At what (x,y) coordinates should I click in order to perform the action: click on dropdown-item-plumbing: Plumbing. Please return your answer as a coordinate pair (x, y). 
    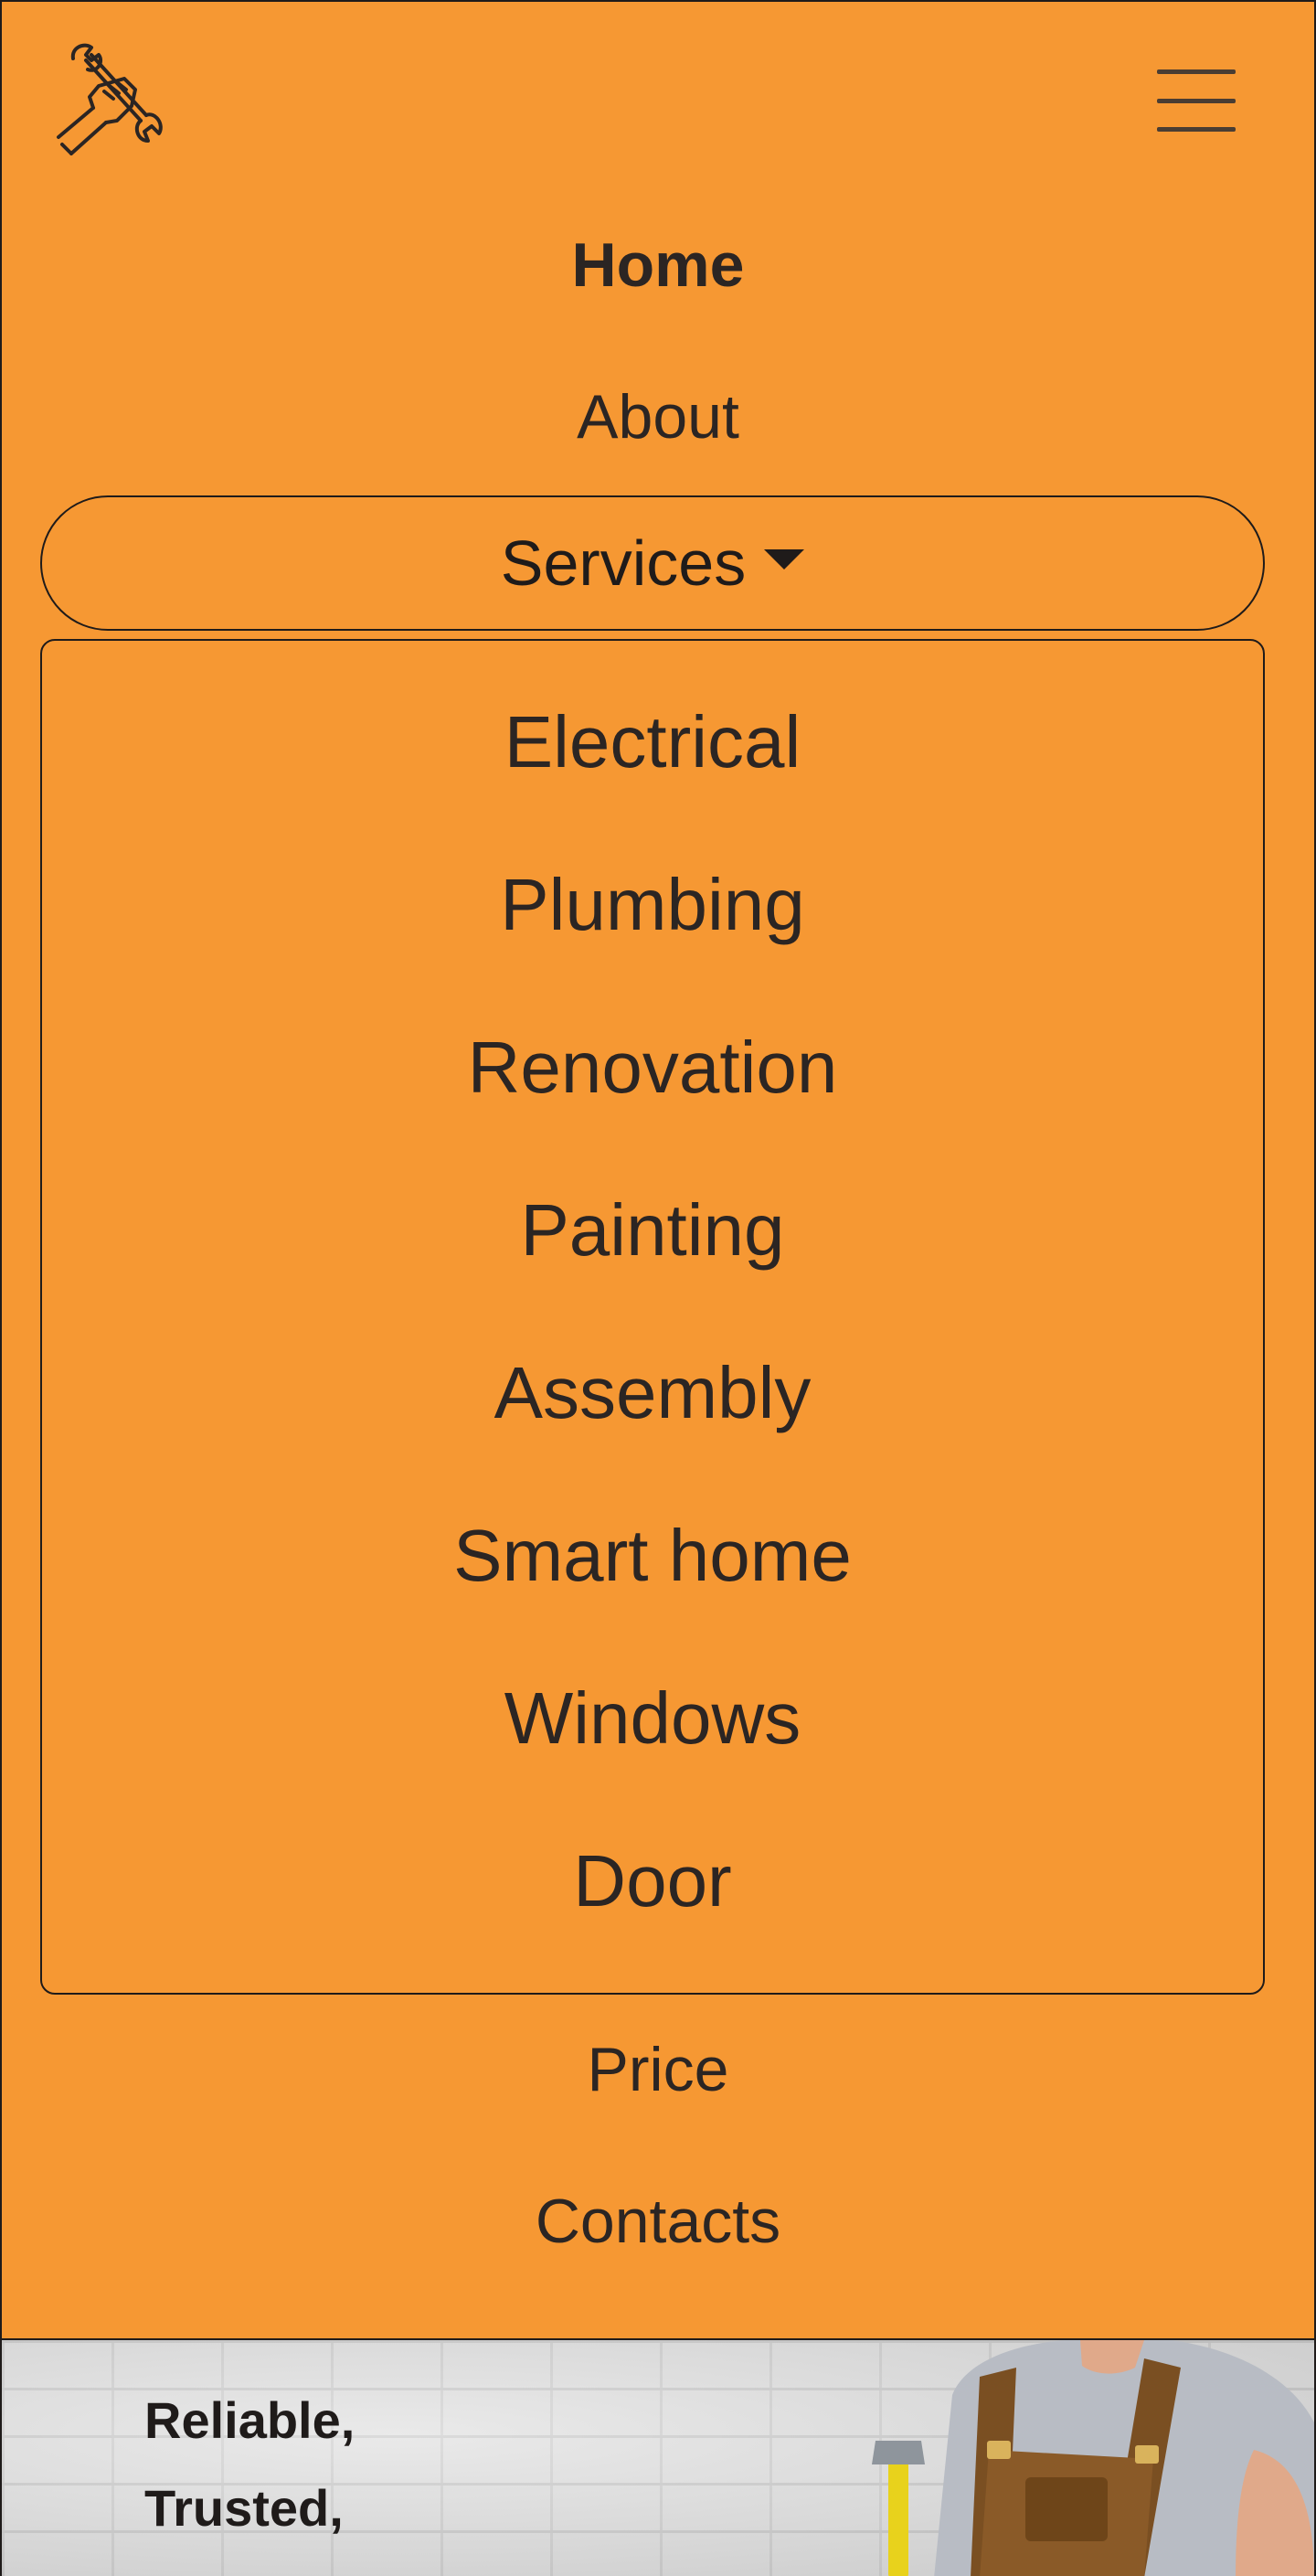
    Looking at the image, I should click on (652, 905).